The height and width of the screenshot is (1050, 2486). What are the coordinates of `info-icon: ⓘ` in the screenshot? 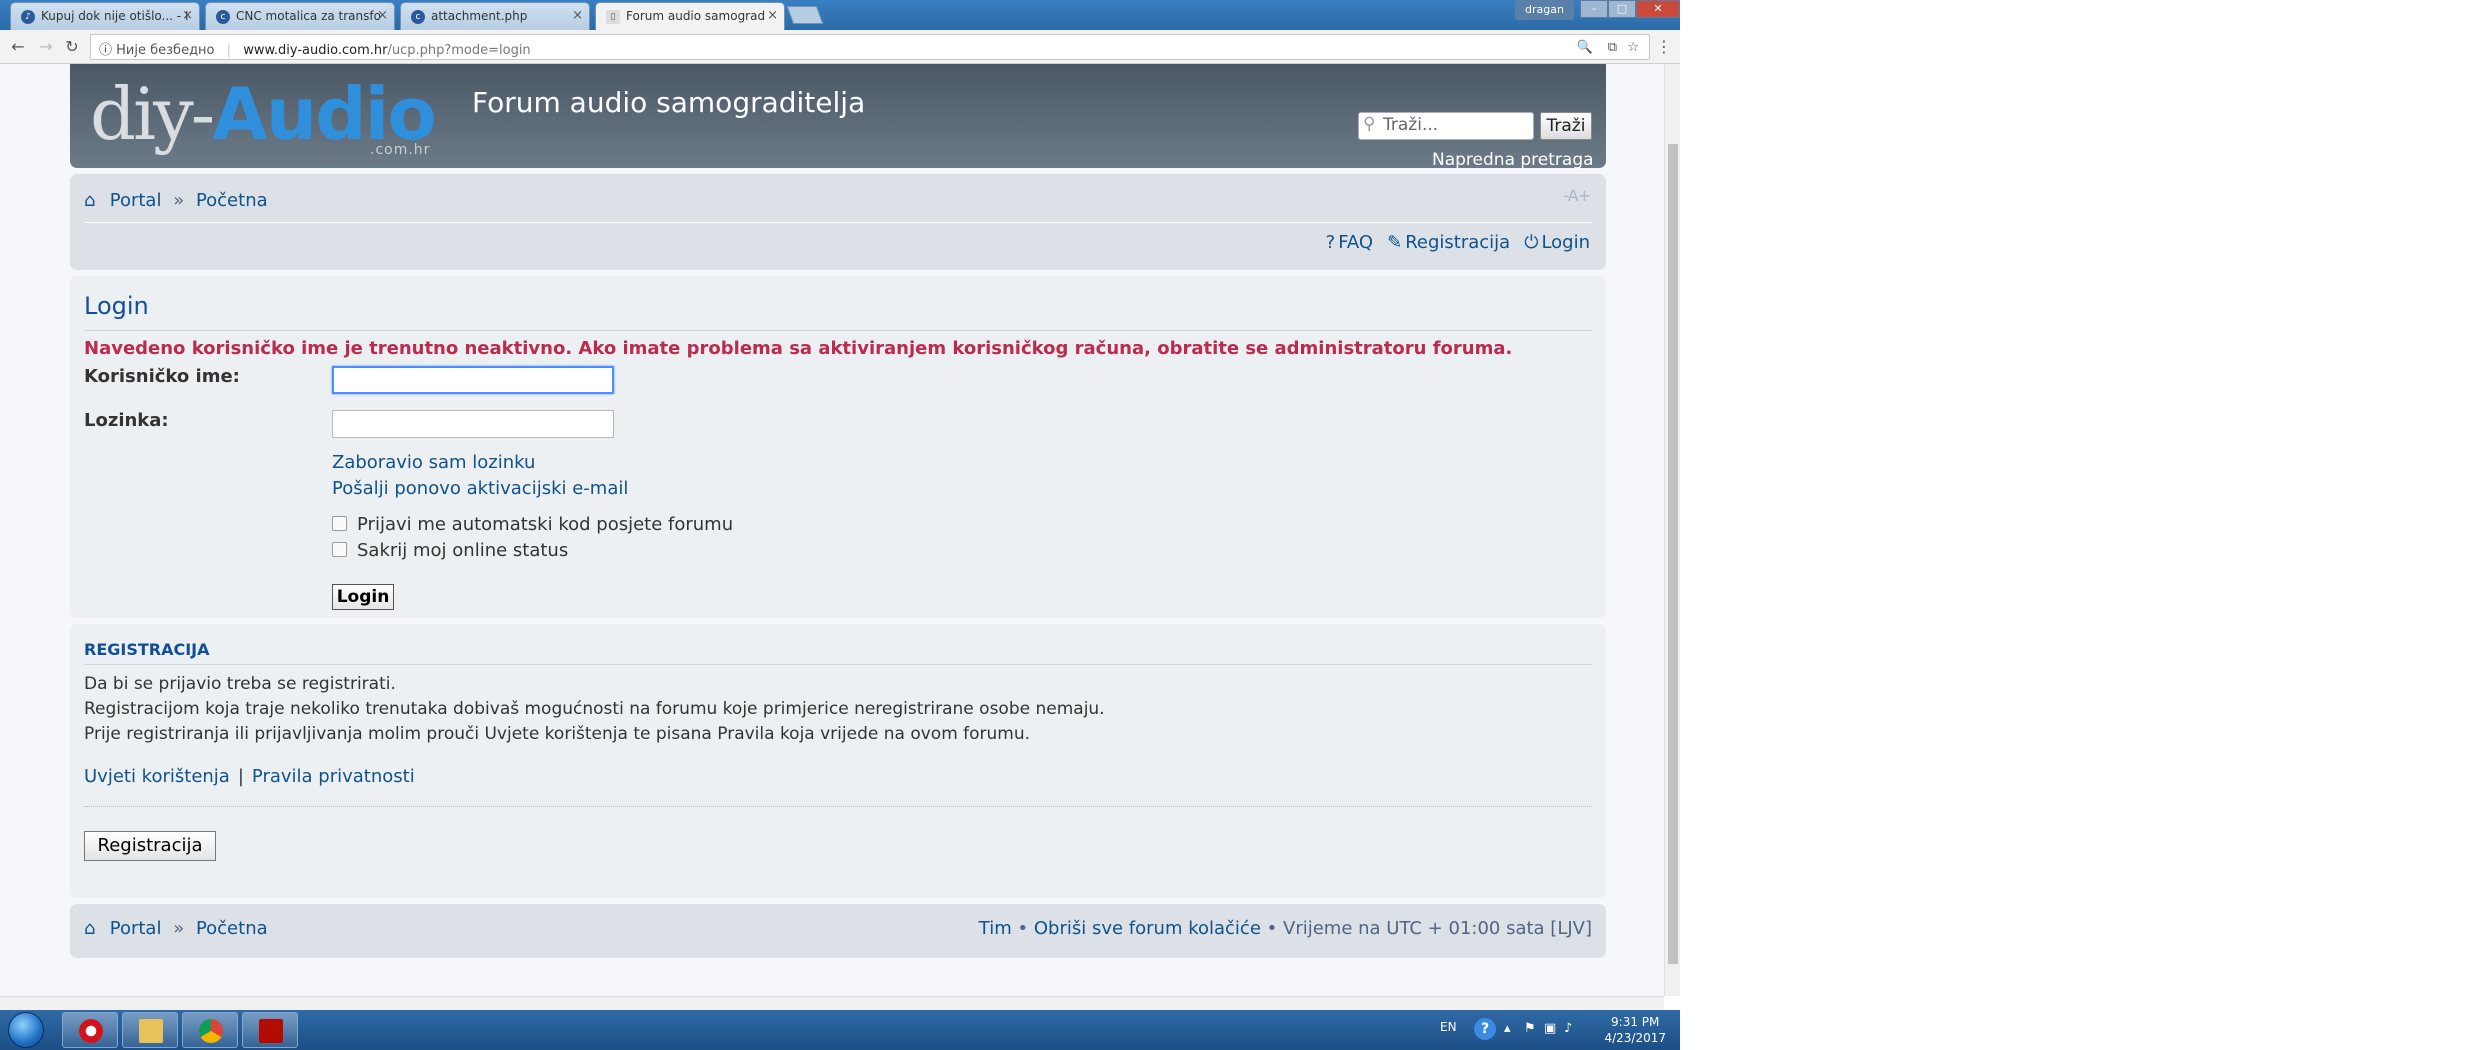 It's located at (105, 50).